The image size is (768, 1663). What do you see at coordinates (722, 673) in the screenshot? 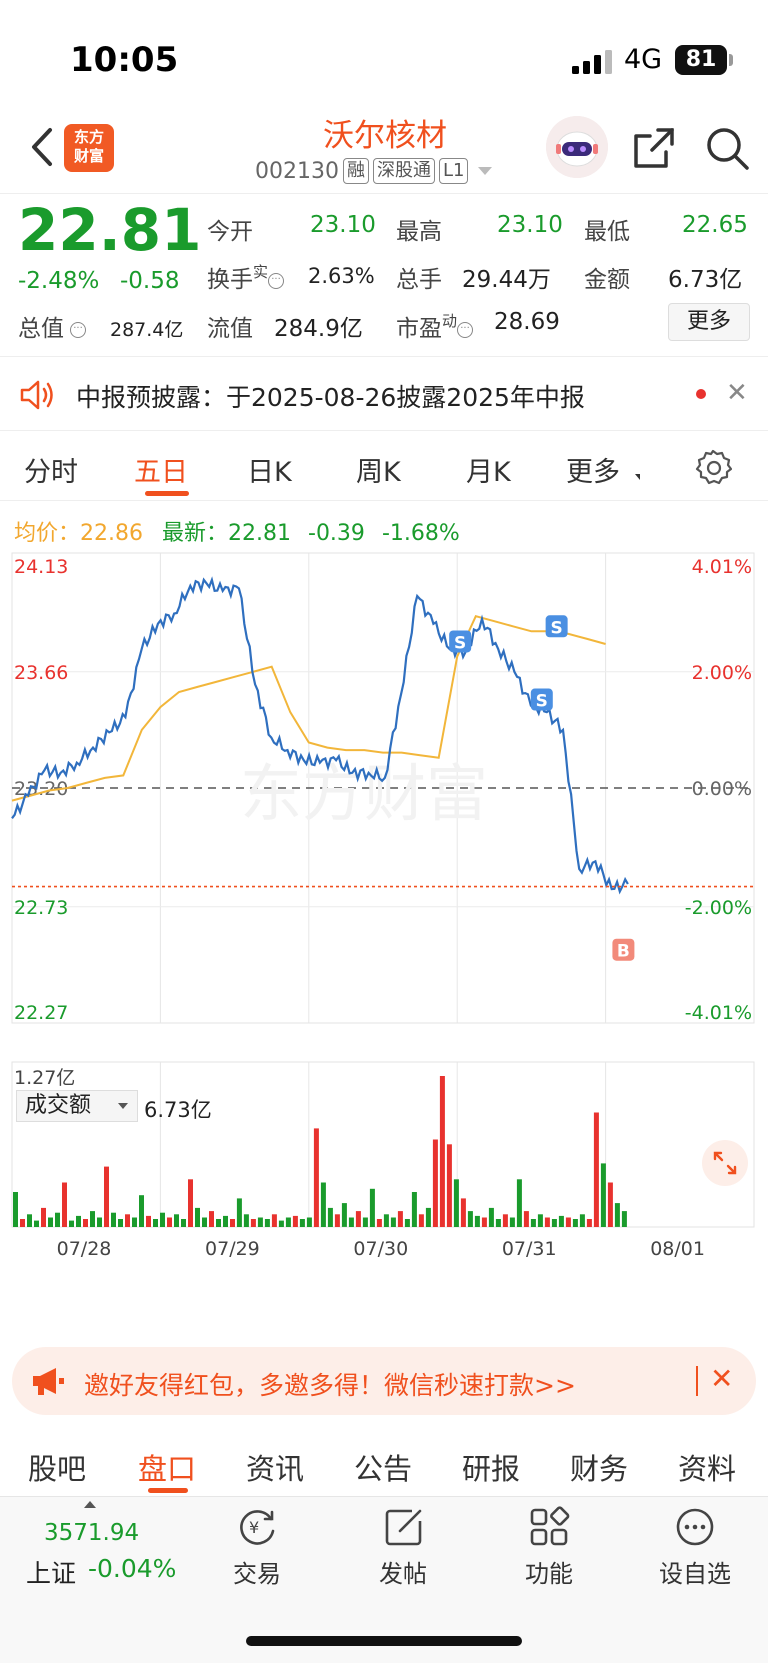
I see `y-tick-right: 2.00%` at bounding box center [722, 673].